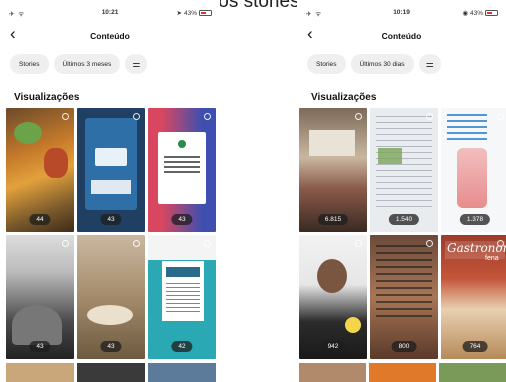 This screenshot has width=506, height=382. What do you see at coordinates (87, 64) in the screenshot?
I see `chip-period: Últimos 3 meses` at bounding box center [87, 64].